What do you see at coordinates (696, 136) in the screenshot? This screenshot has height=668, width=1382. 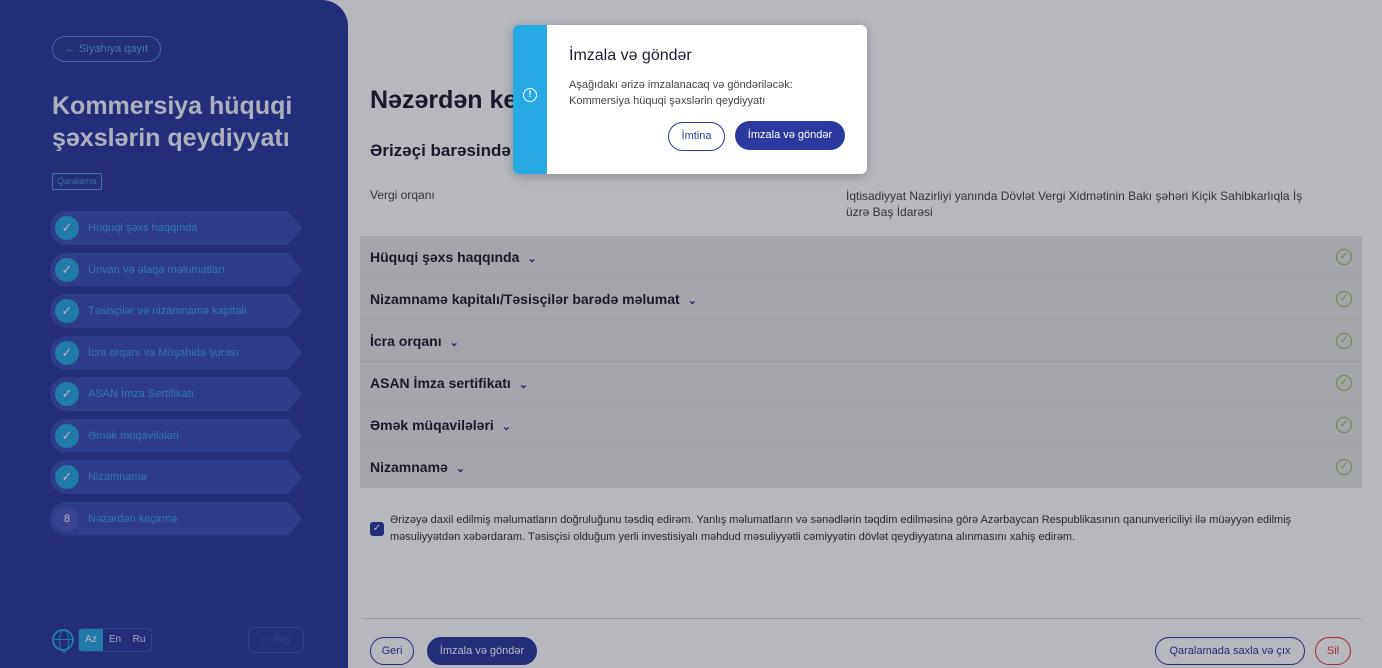 I see `dialog-cancel-button: İmtina` at bounding box center [696, 136].